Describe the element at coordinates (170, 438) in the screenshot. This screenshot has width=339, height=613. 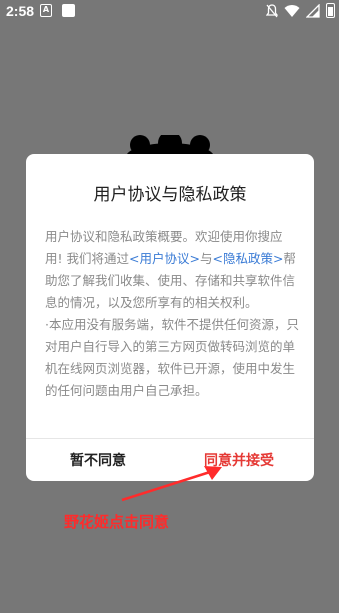
I see `dialog-divider` at that location.